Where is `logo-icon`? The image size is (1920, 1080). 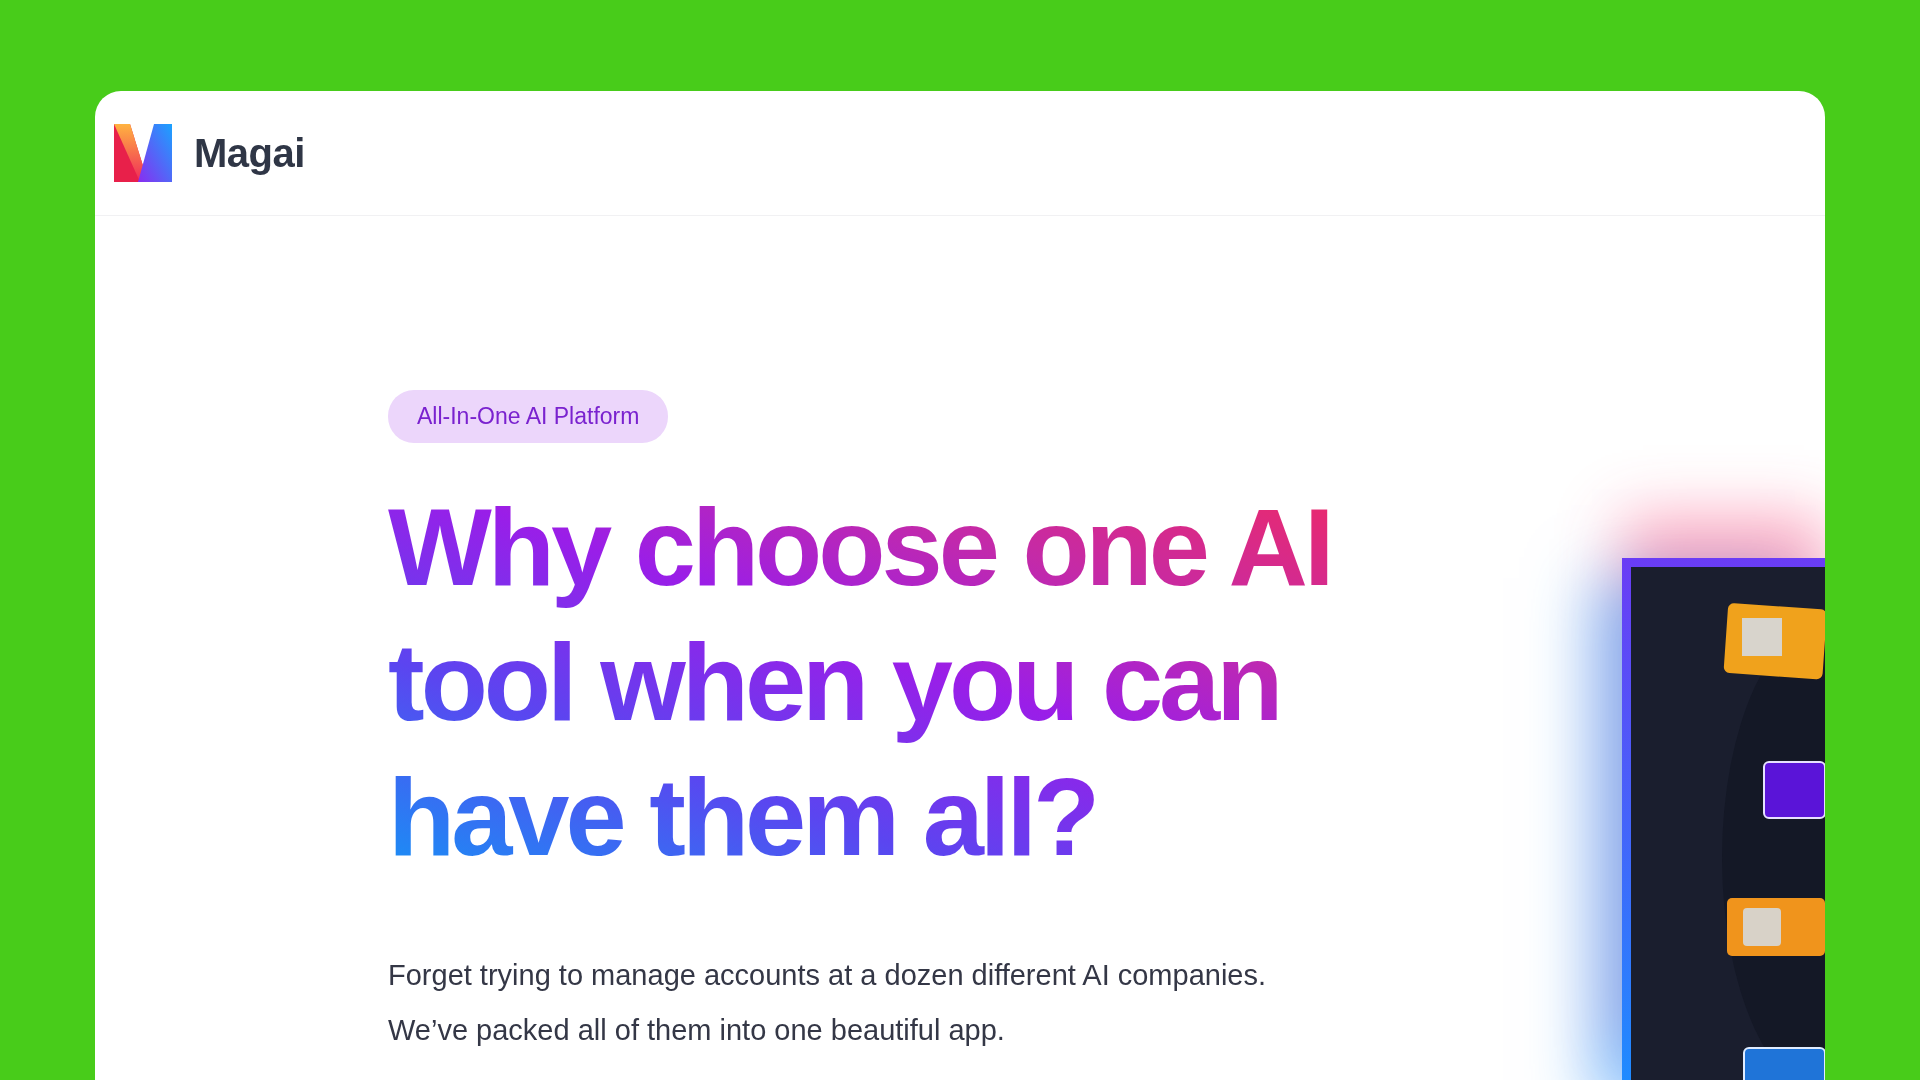
logo-icon is located at coordinates (143, 153).